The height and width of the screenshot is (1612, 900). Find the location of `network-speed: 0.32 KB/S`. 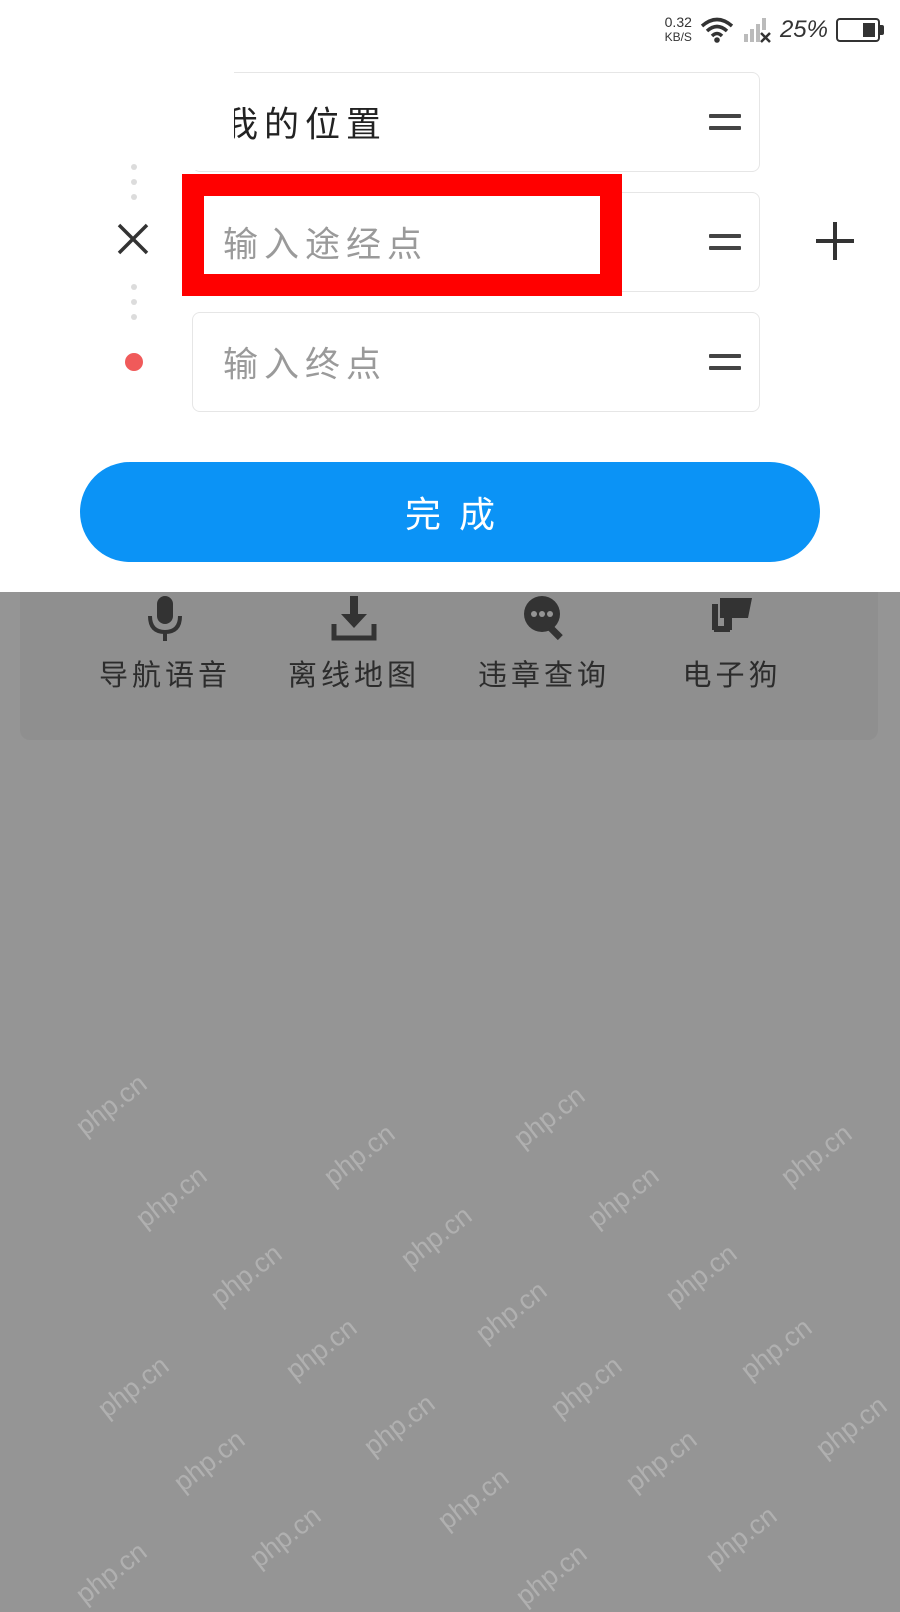

network-speed: 0.32 KB/S is located at coordinates (678, 30).